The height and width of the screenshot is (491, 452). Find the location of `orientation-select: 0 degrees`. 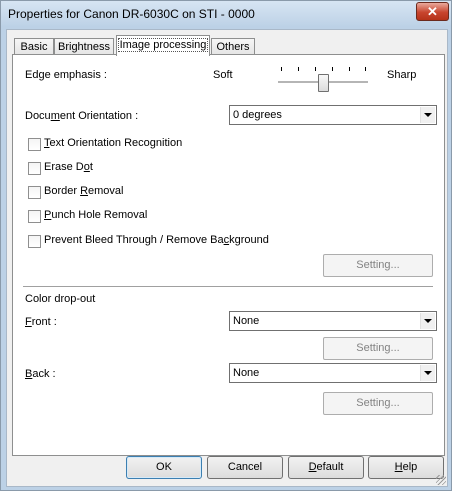

orientation-select: 0 degrees is located at coordinates (333, 115).